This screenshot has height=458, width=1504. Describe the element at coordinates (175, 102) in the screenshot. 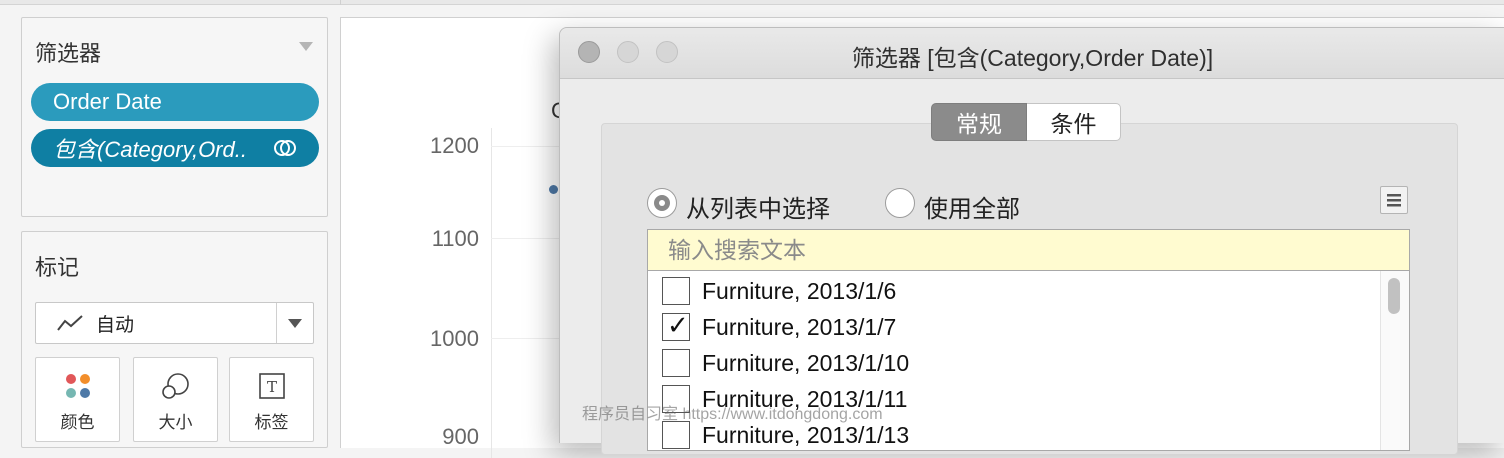

I see `filter-pill-order-date: Order Date` at that location.